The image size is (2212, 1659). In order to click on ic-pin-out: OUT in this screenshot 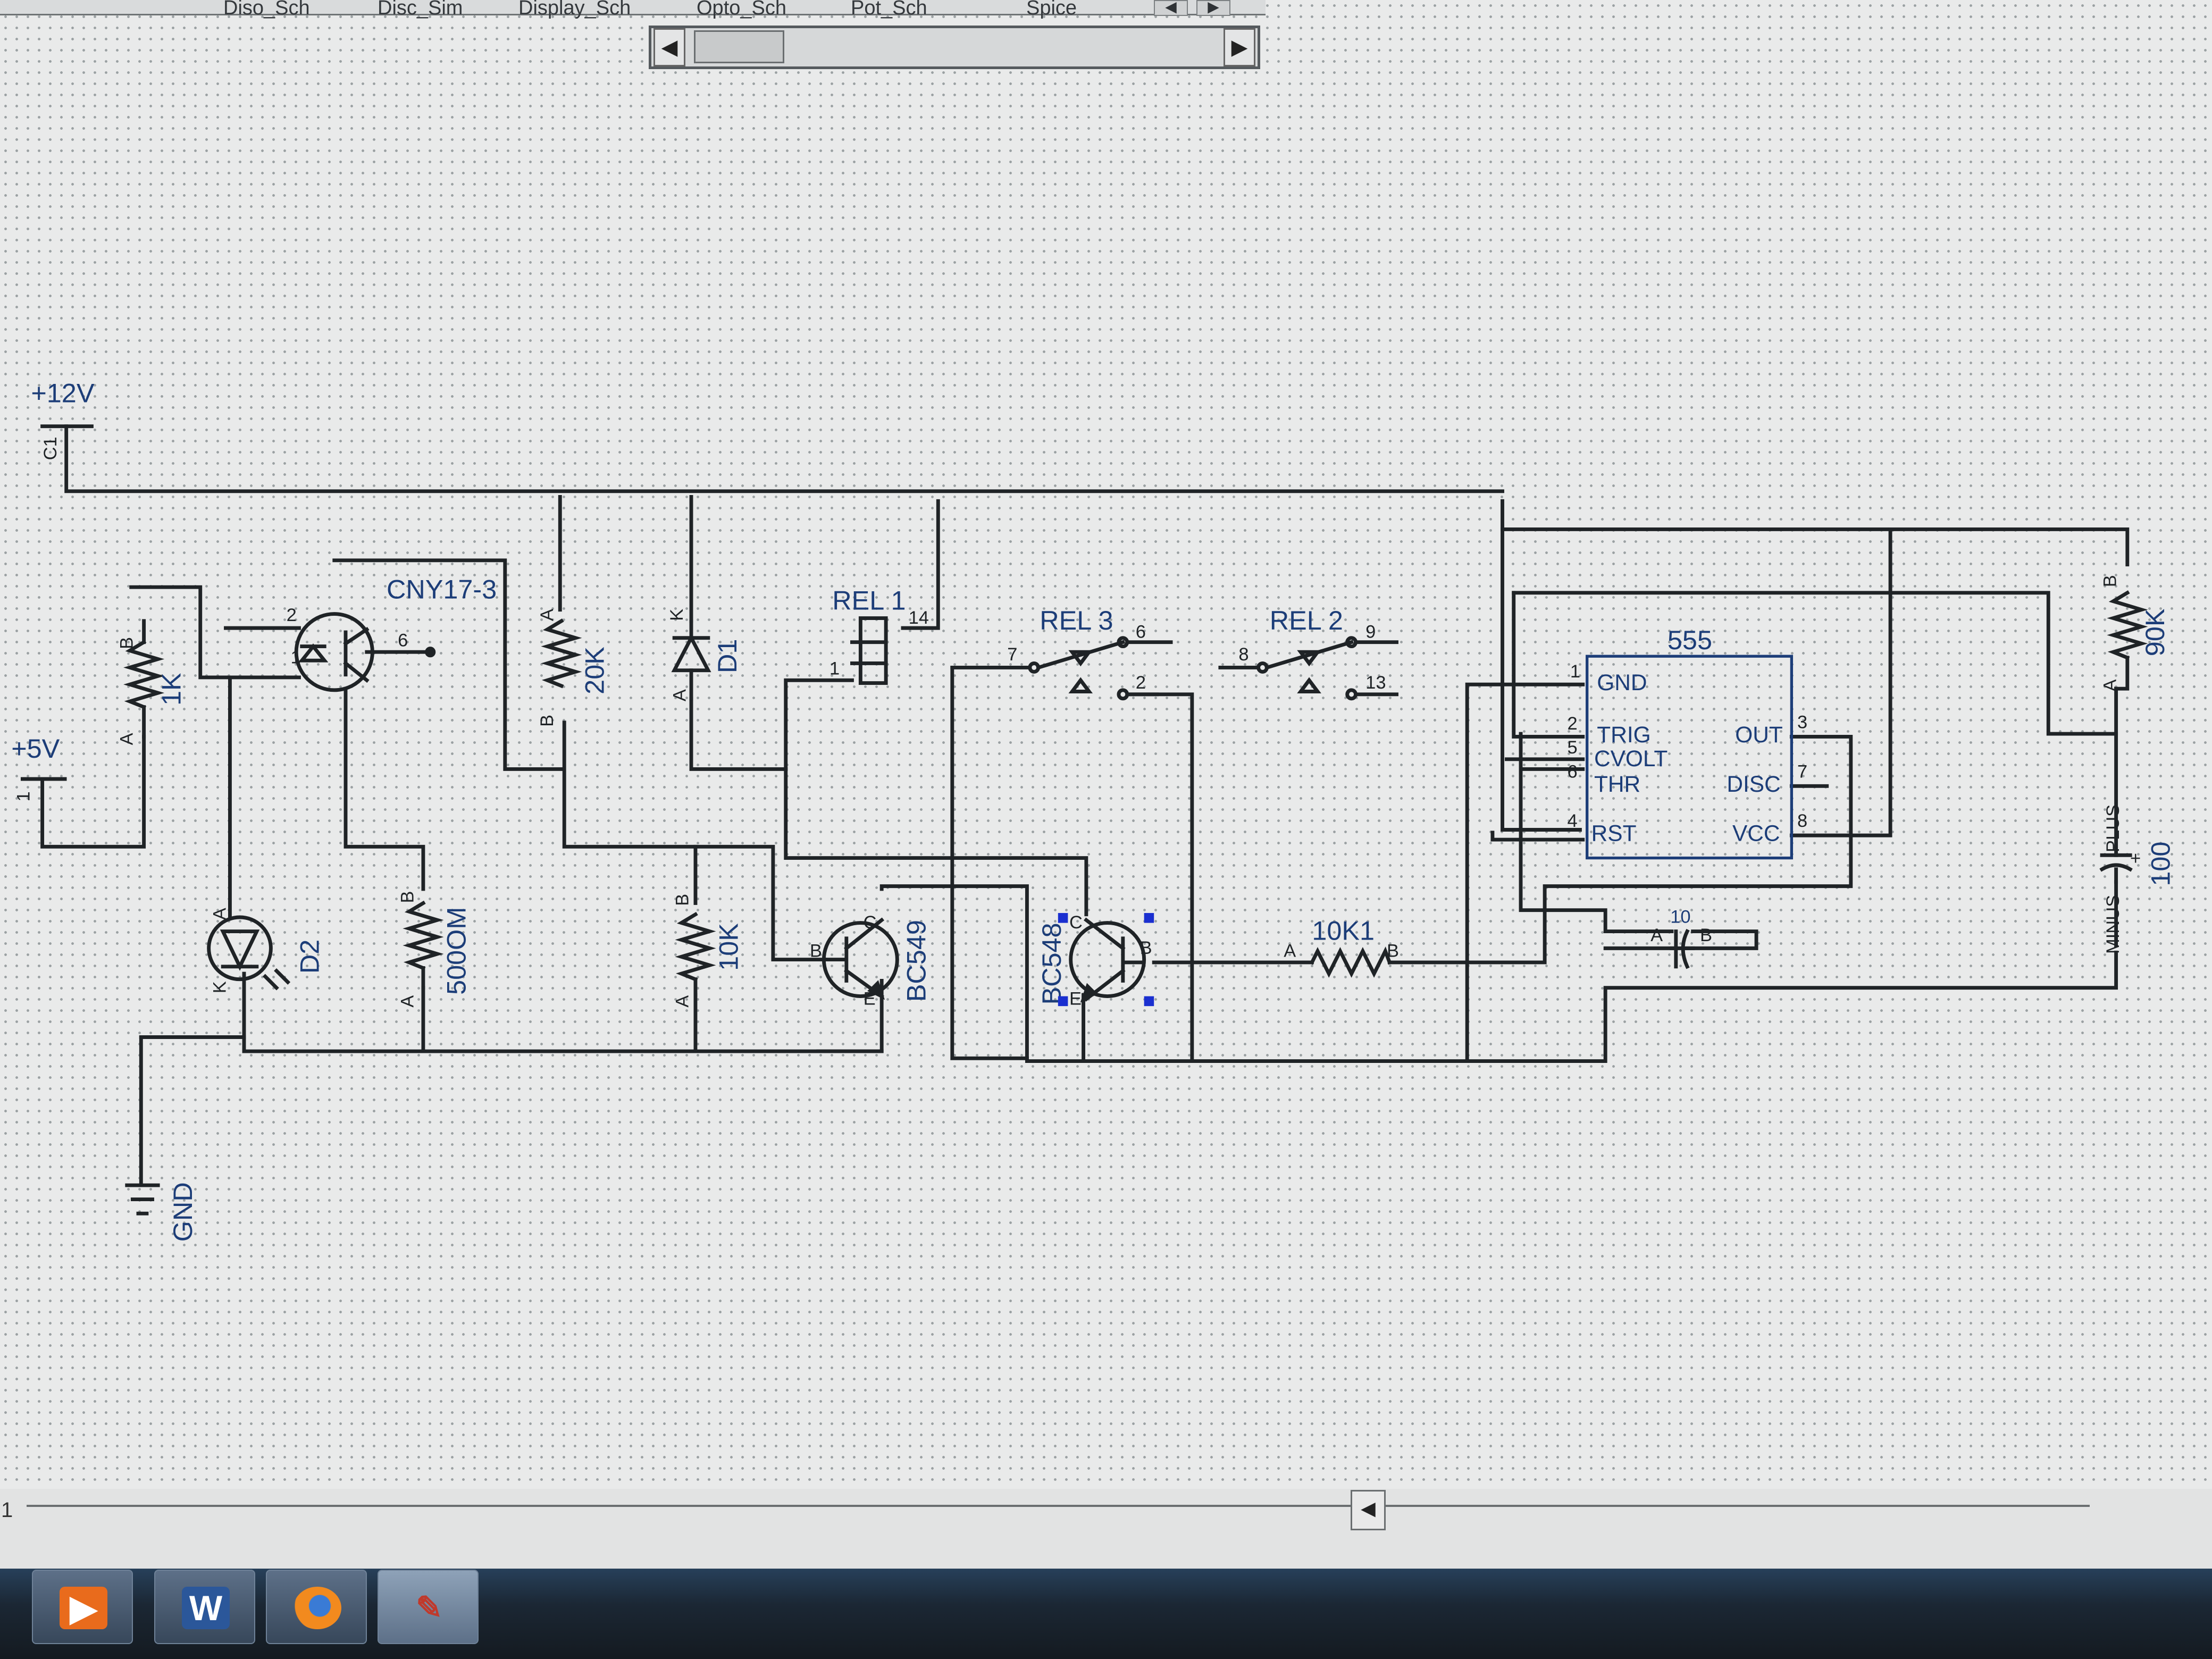, I will do `click(1759, 734)`.